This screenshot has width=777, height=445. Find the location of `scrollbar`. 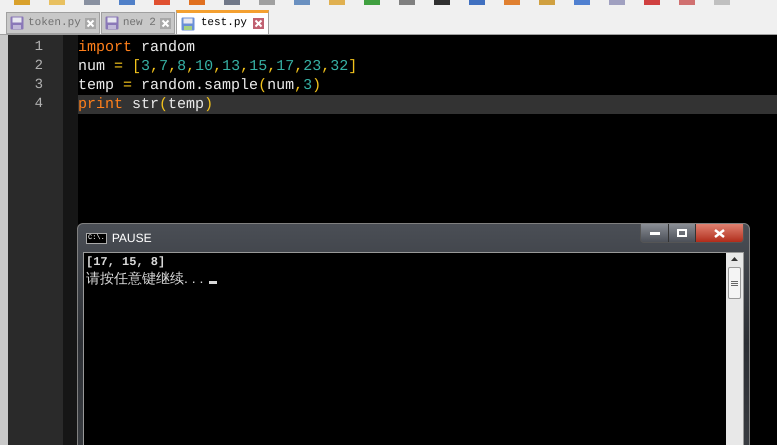

scrollbar is located at coordinates (734, 349).